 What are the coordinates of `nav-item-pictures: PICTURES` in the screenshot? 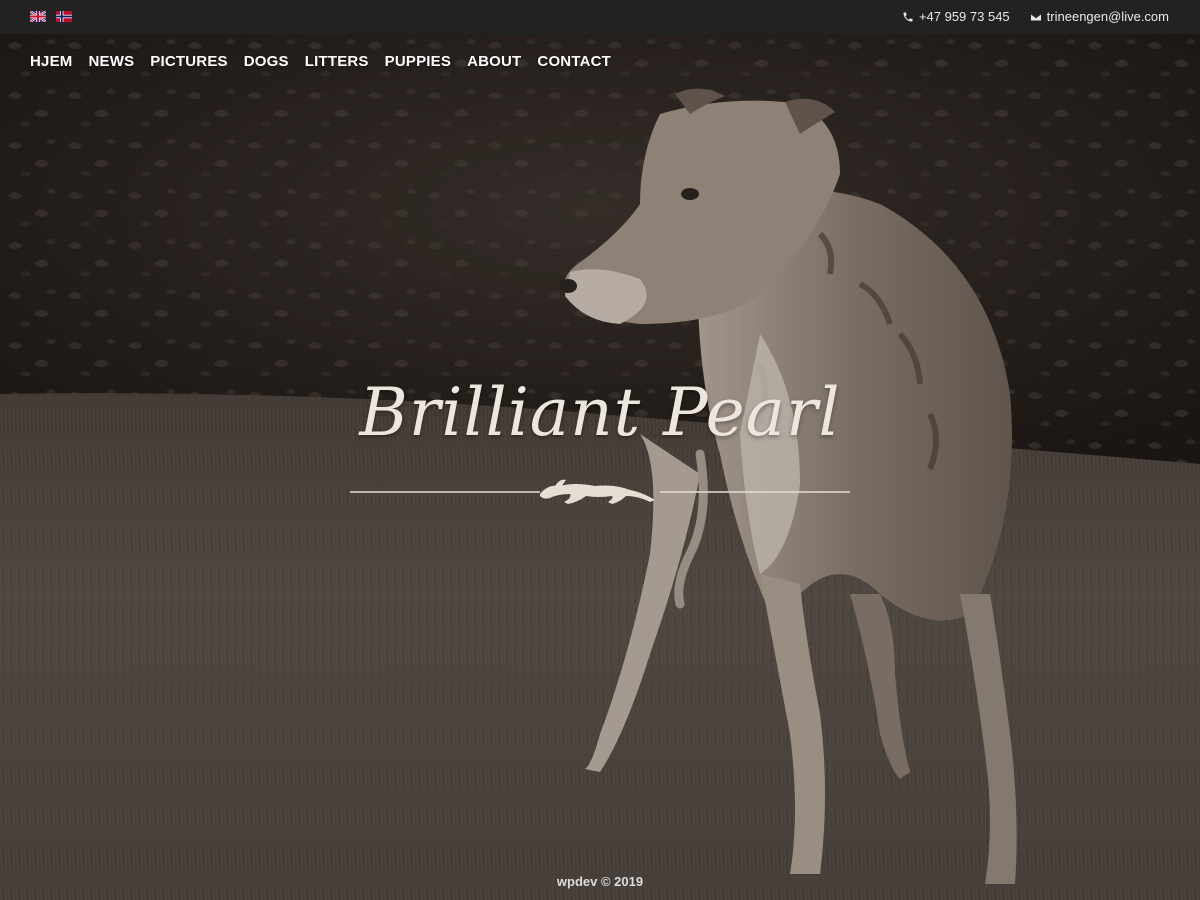 It's located at (188, 61).